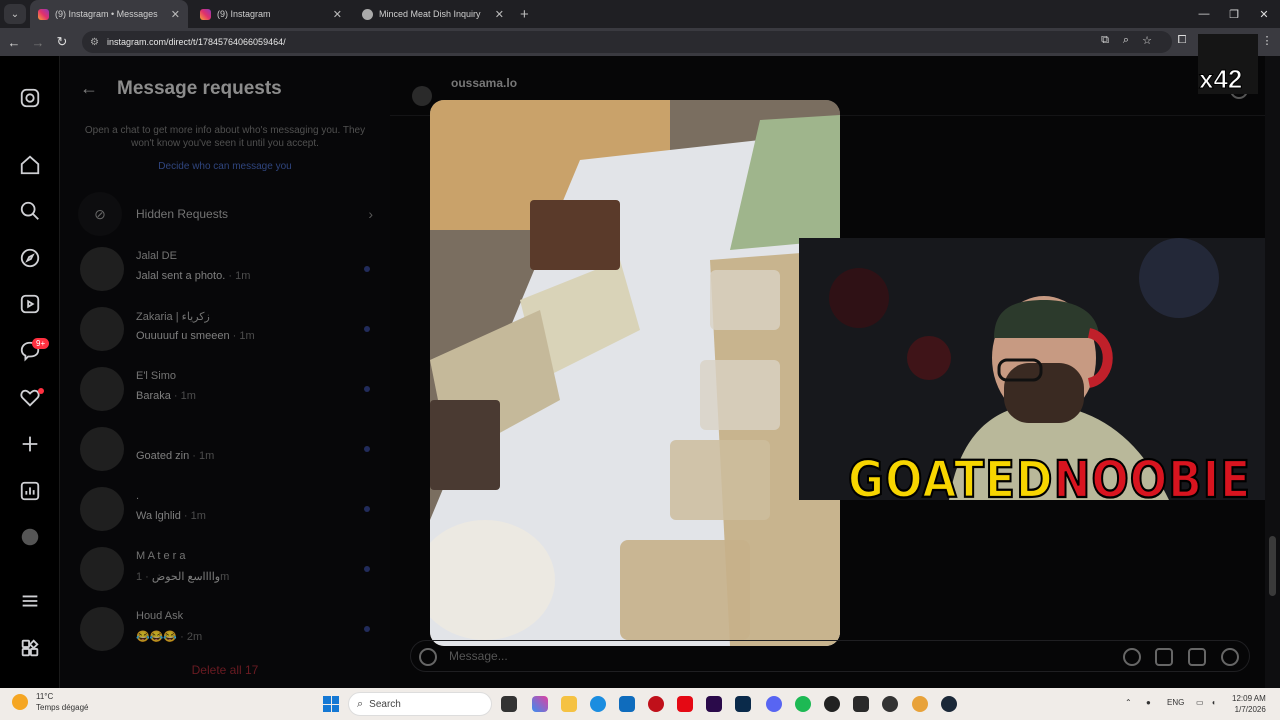 The image size is (1280, 720). I want to click on image-icon, so click(1164, 657).